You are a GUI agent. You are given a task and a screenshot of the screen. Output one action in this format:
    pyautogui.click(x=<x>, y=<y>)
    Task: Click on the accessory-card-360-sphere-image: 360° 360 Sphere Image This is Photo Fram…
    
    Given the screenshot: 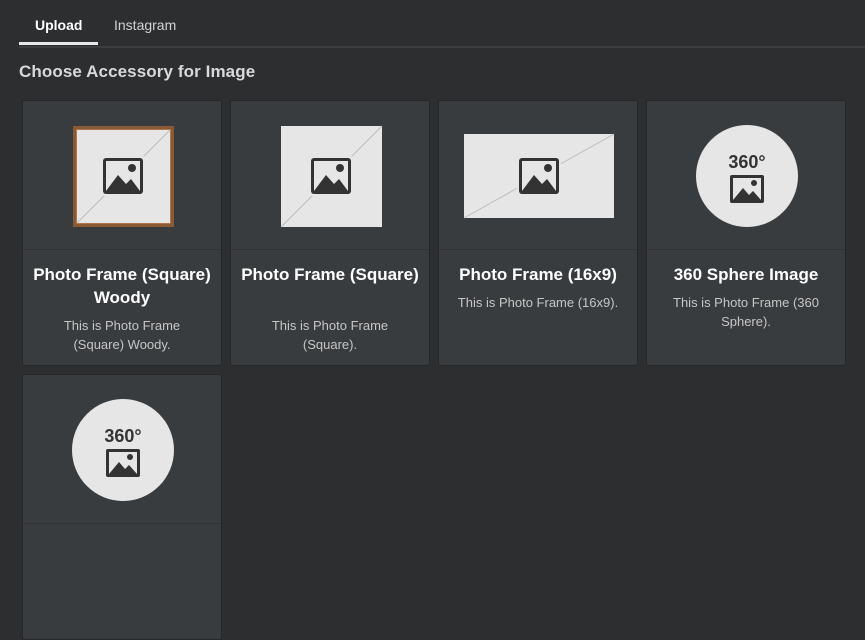 What is the action you would take?
    pyautogui.click(x=746, y=233)
    